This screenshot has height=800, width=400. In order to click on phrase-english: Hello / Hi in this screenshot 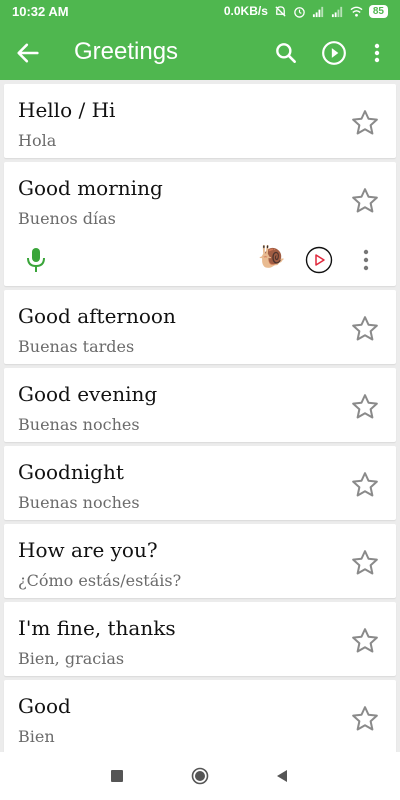, I will do `click(67, 110)`.